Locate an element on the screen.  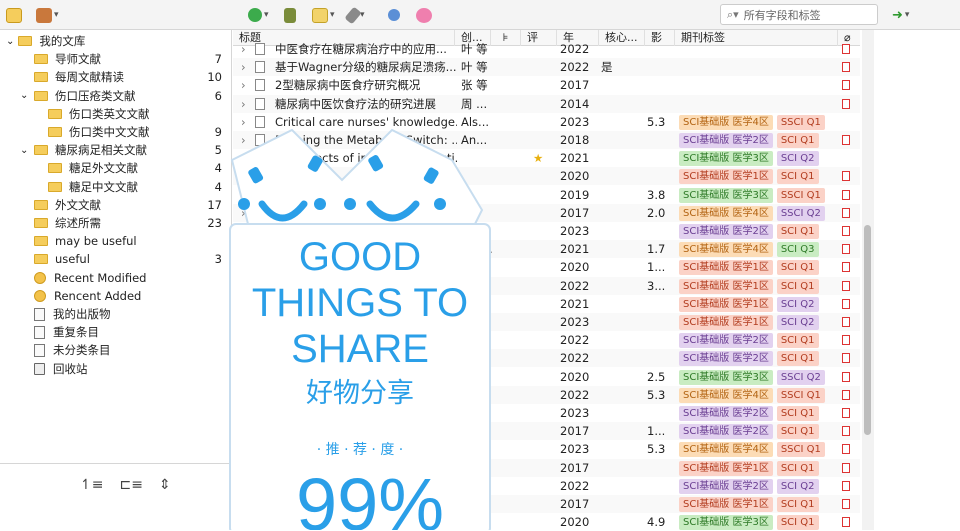
sidebar-item: 伤口类英文文献 is located at coordinates (115, 114).